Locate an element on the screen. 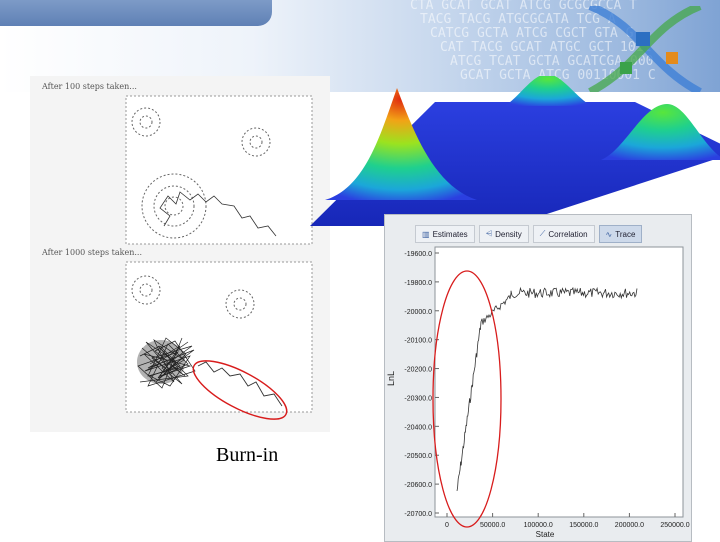 Image resolution: width=720 pixels, height=542 pixels. y-tick-label: -20000.0 is located at coordinates (418, 312).